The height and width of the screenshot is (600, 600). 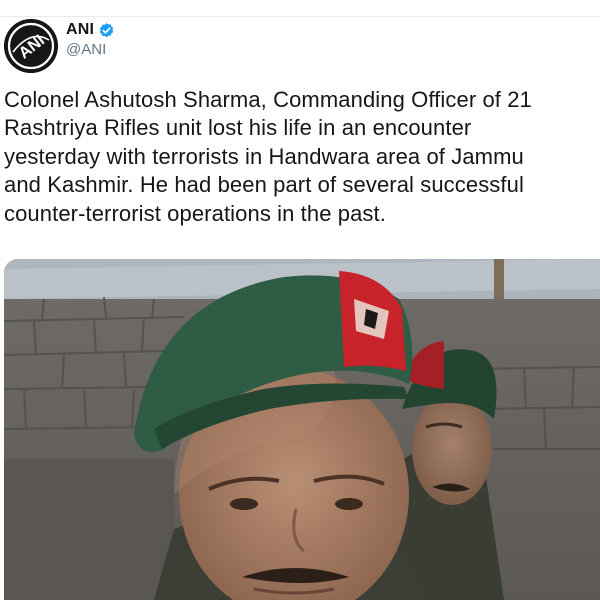 I want to click on verified-badge-icon, so click(x=106, y=30).